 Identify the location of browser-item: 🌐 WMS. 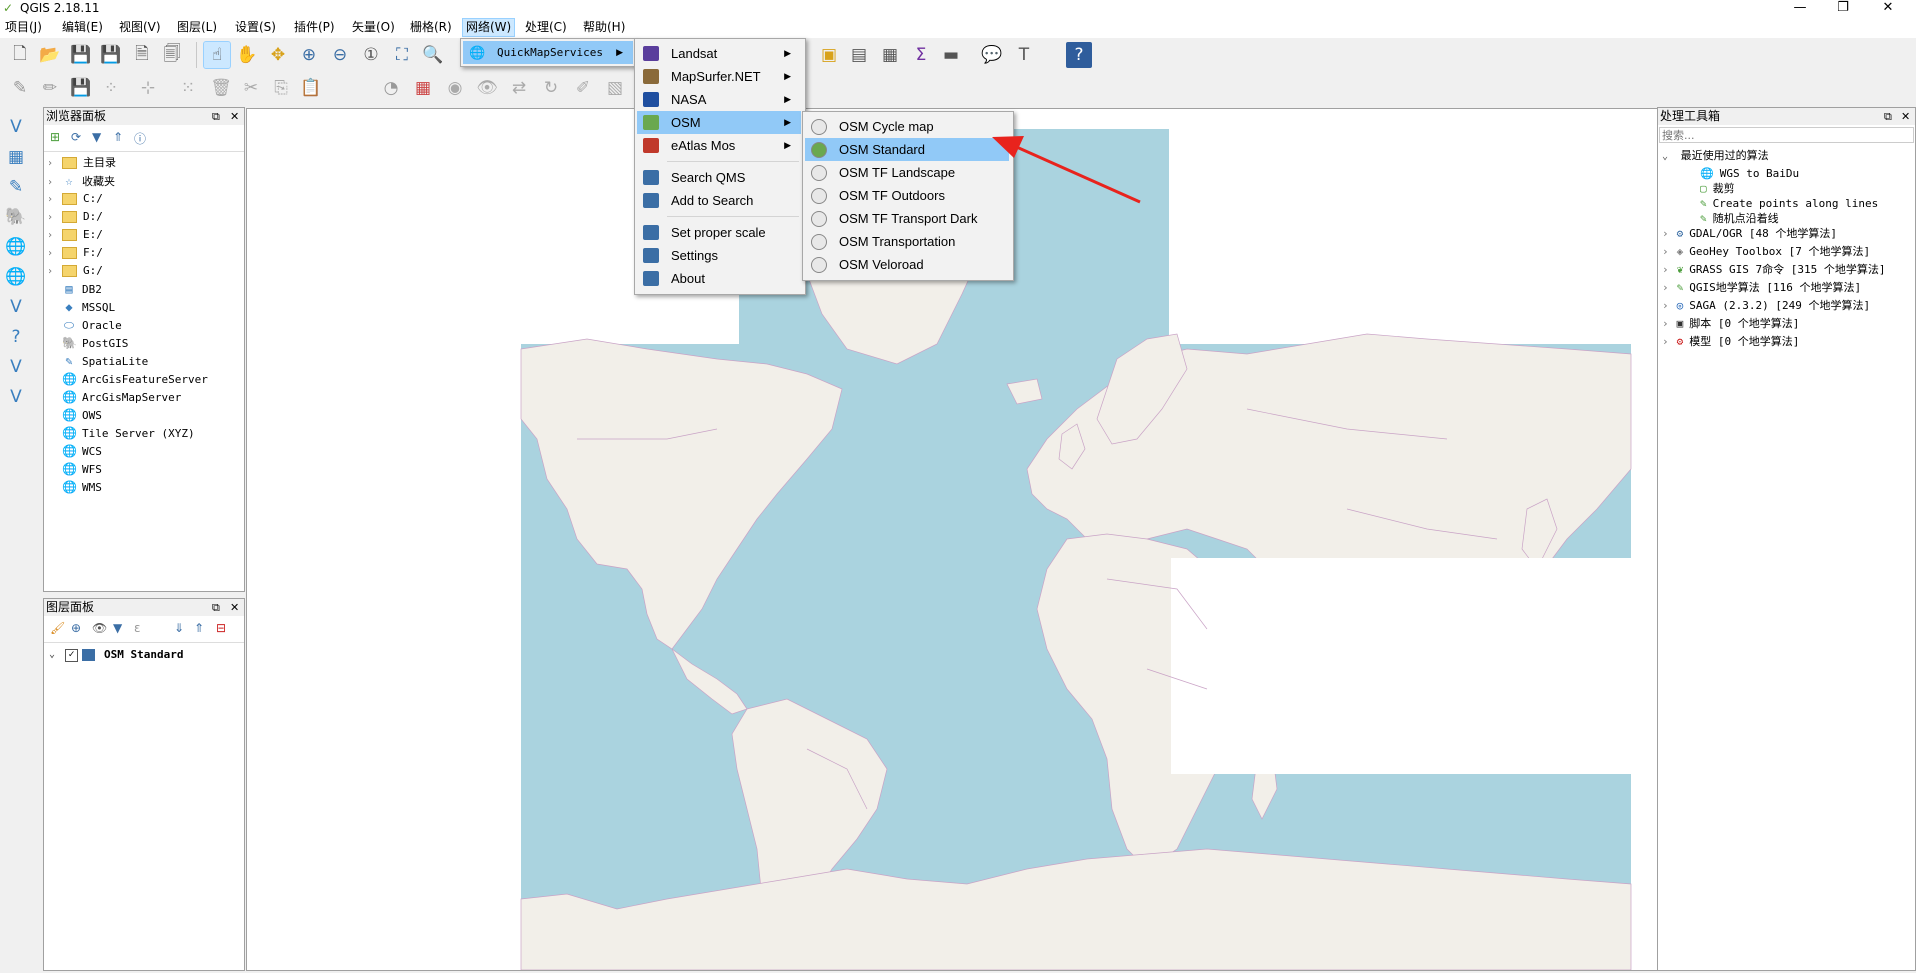
(73, 487).